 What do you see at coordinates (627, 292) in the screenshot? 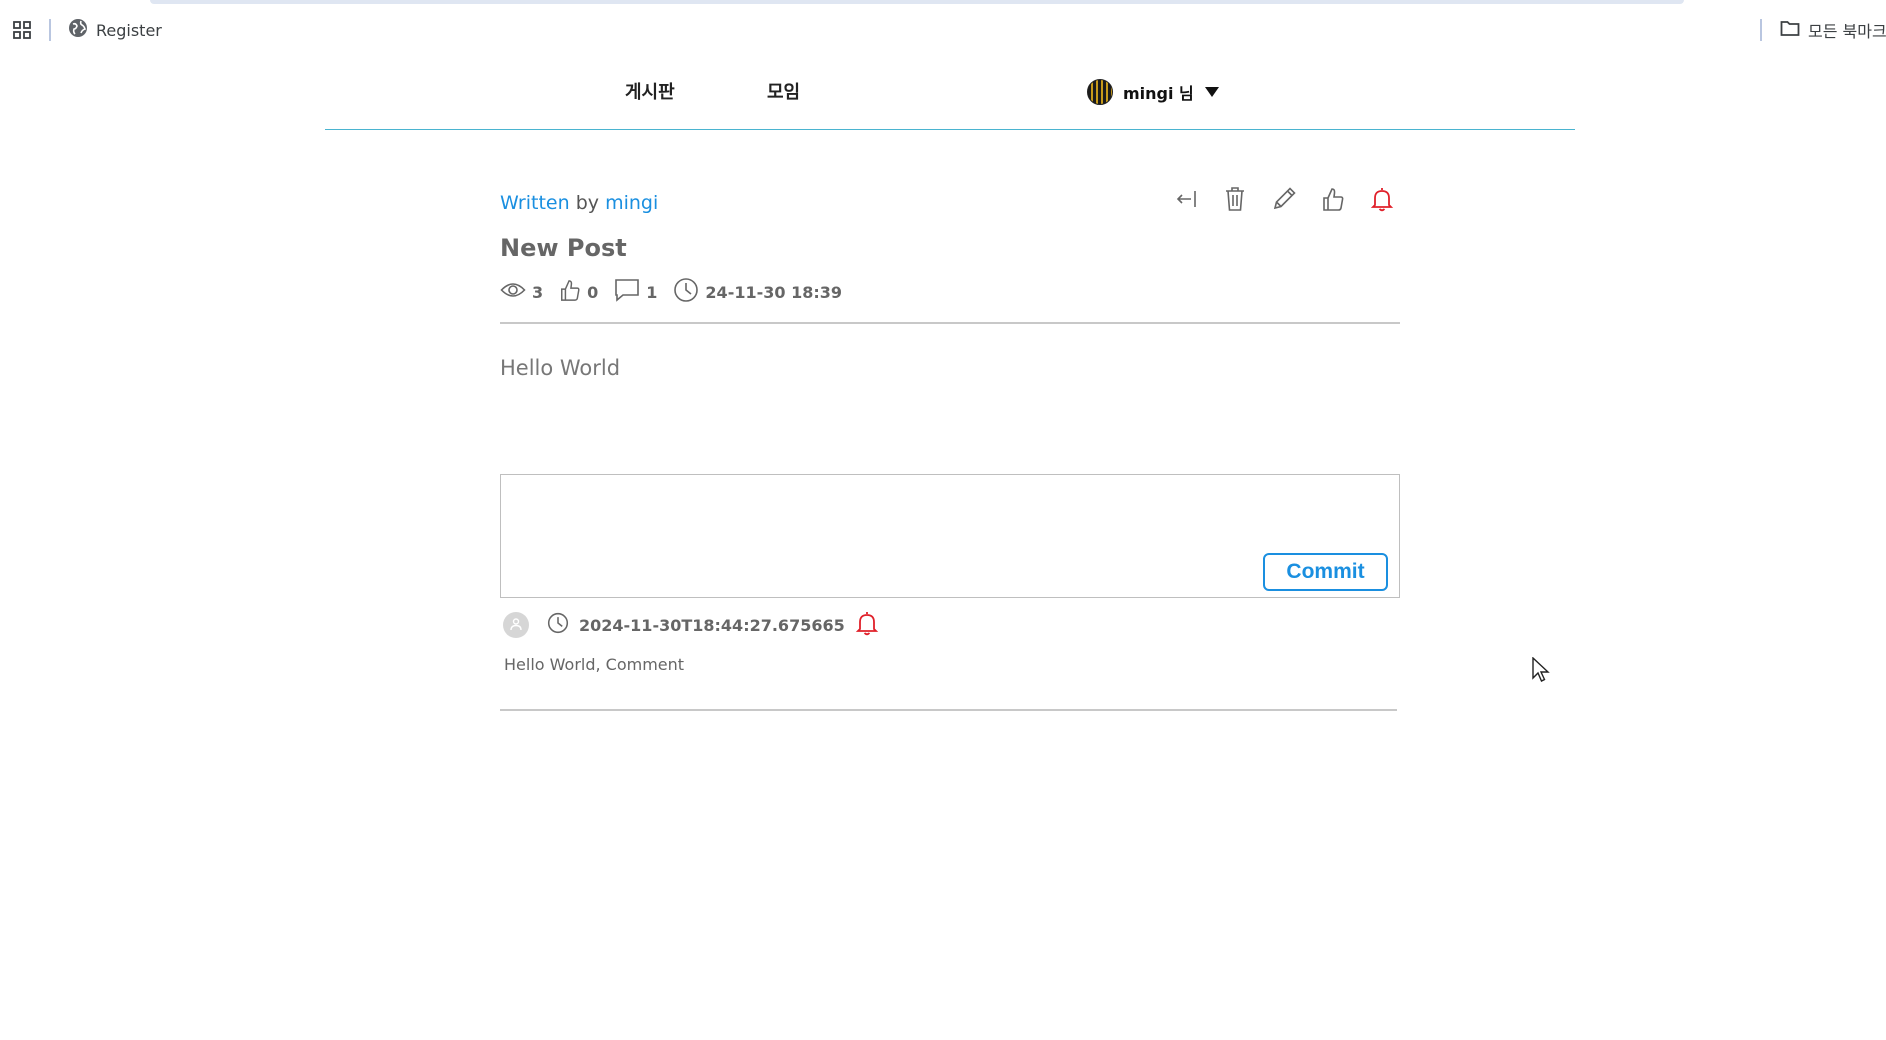
I see `speech-bubble-icon` at bounding box center [627, 292].